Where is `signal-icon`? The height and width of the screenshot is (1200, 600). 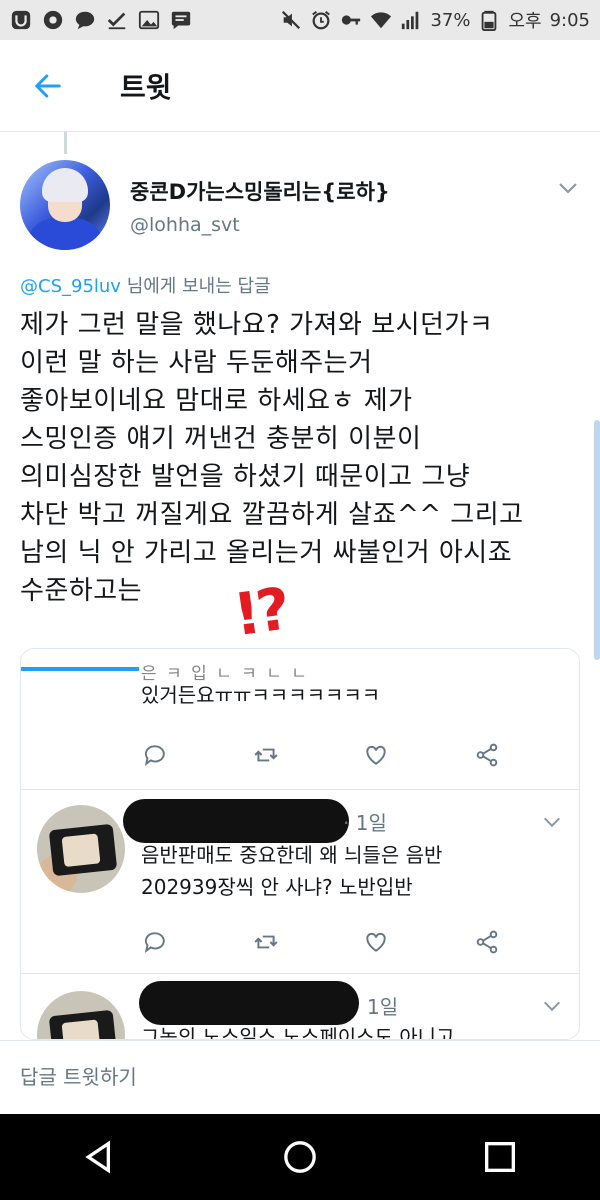 signal-icon is located at coordinates (411, 20).